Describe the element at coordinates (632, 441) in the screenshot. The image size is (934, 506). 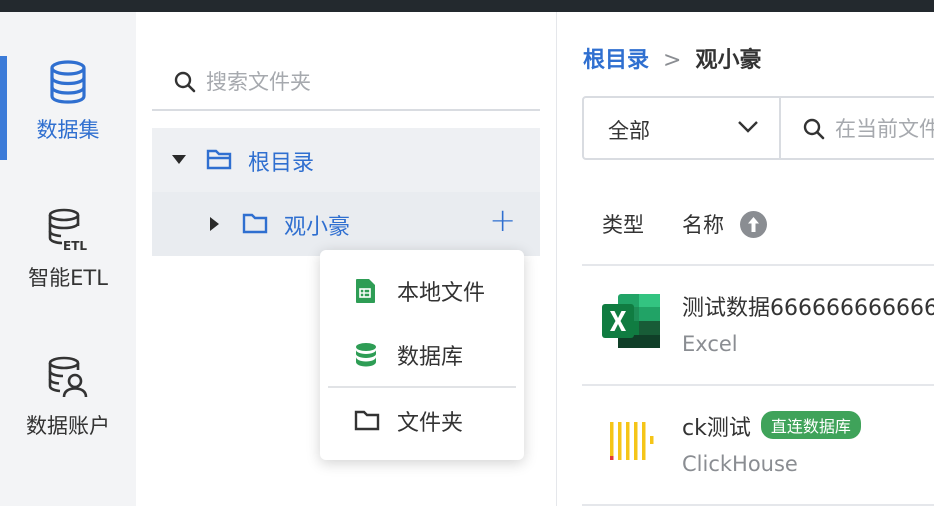
I see `clickhouse-icon` at that location.